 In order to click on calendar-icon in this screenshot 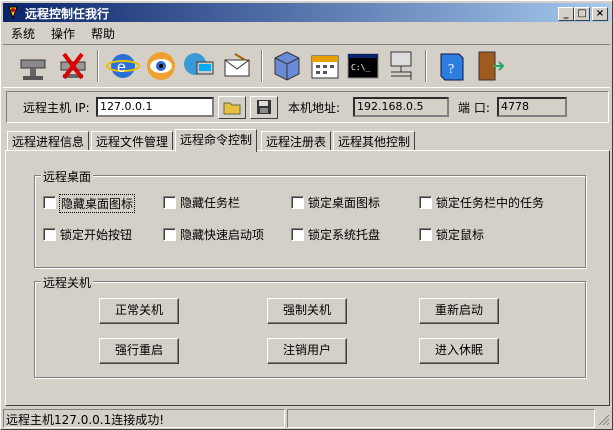, I will do `click(325, 66)`.